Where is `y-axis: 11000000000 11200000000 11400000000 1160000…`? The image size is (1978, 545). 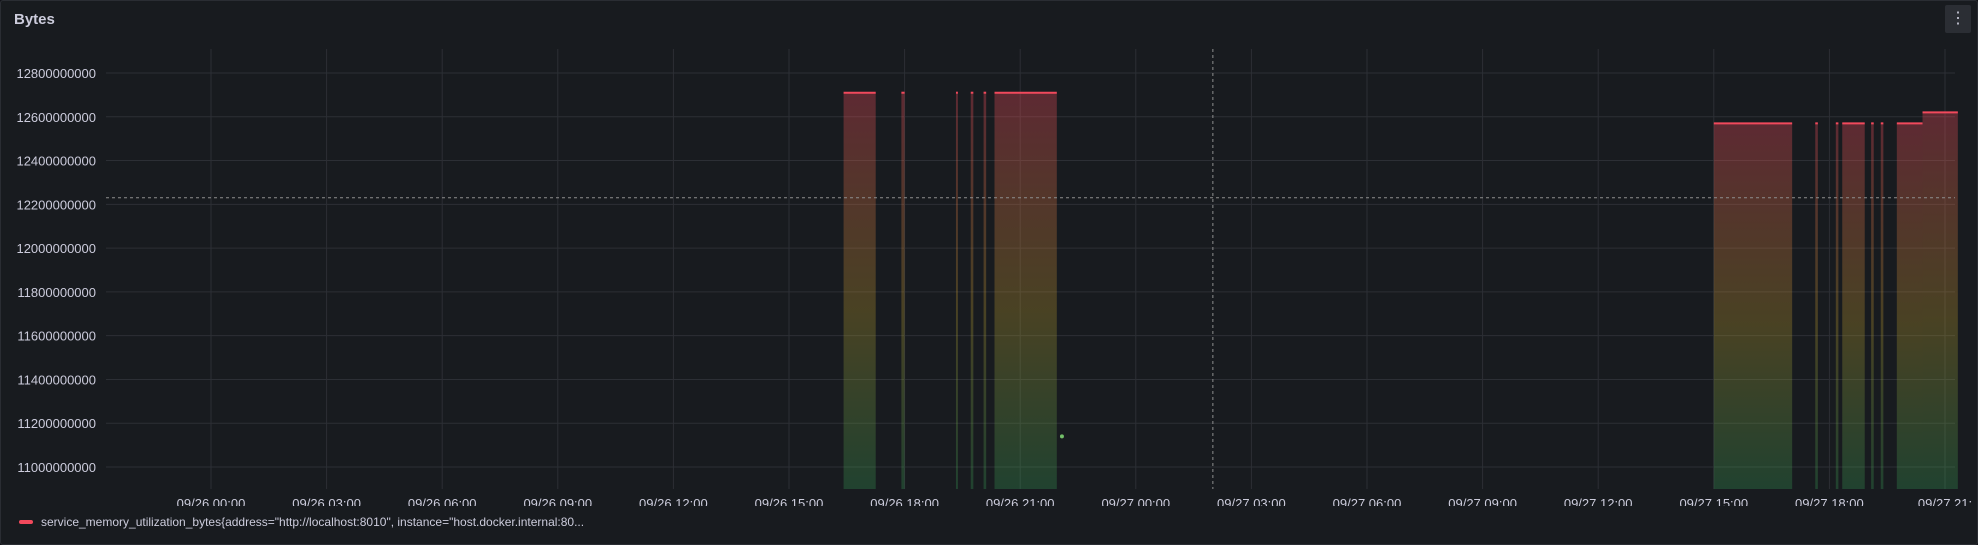 y-axis: 11000000000 11200000000 11400000000 1160000… is located at coordinates (56, 270).